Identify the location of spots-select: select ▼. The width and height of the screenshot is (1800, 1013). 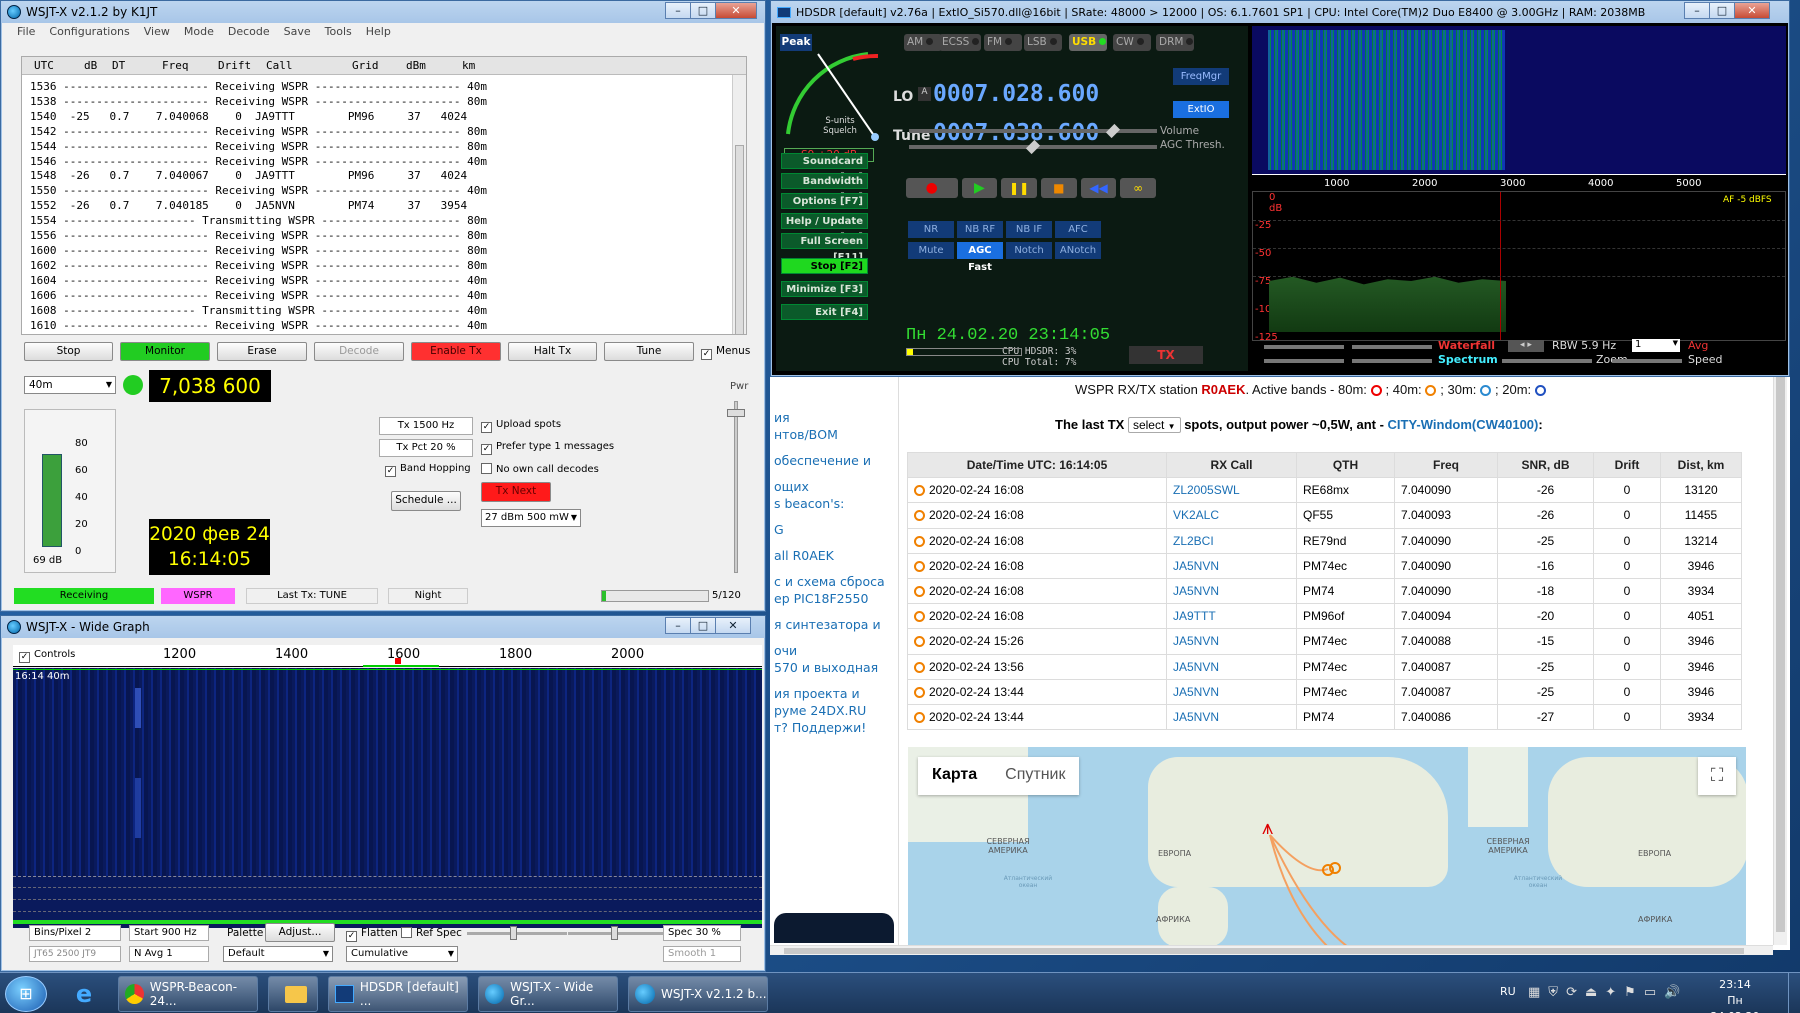
(1154, 425).